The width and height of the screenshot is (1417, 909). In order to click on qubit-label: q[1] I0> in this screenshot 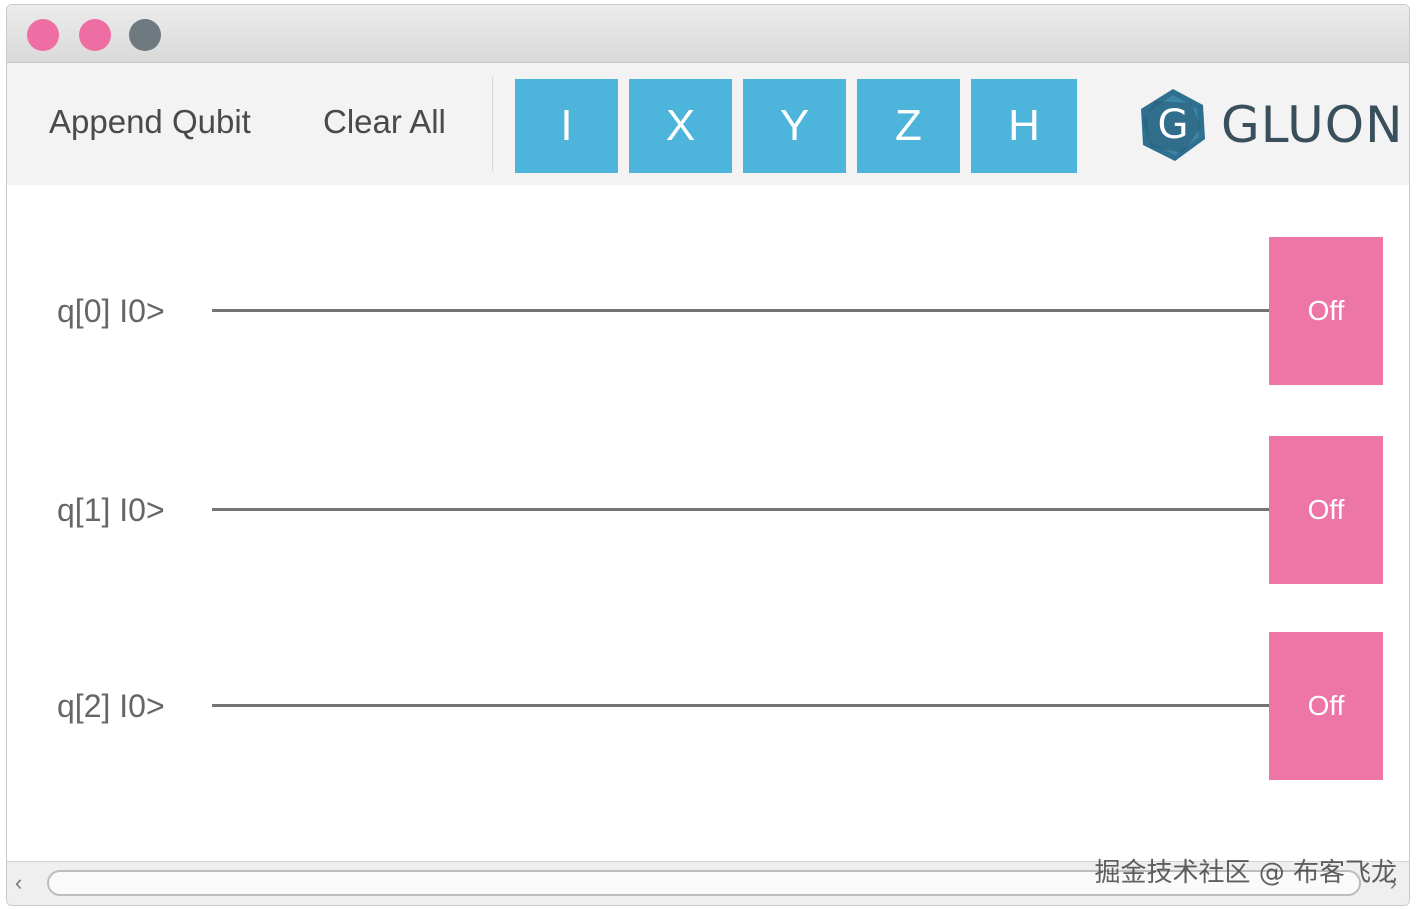, I will do `click(111, 510)`.